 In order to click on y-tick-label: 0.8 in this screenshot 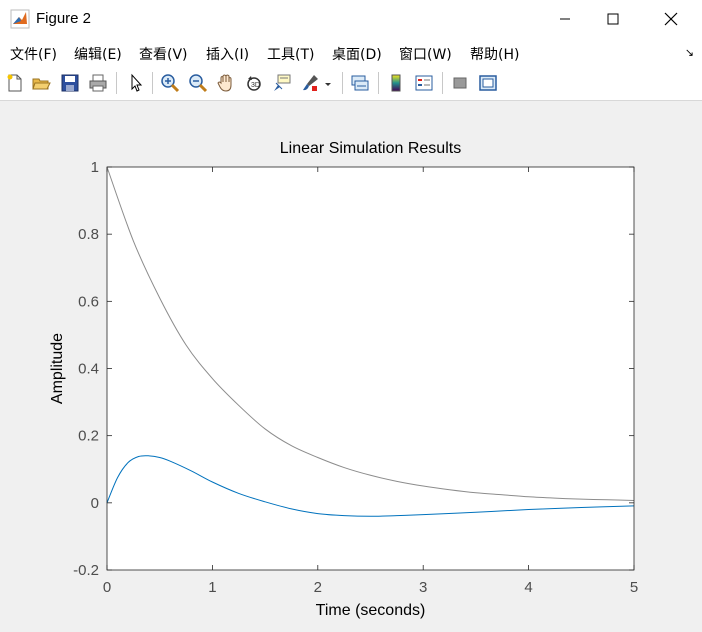, I will do `click(88, 234)`.